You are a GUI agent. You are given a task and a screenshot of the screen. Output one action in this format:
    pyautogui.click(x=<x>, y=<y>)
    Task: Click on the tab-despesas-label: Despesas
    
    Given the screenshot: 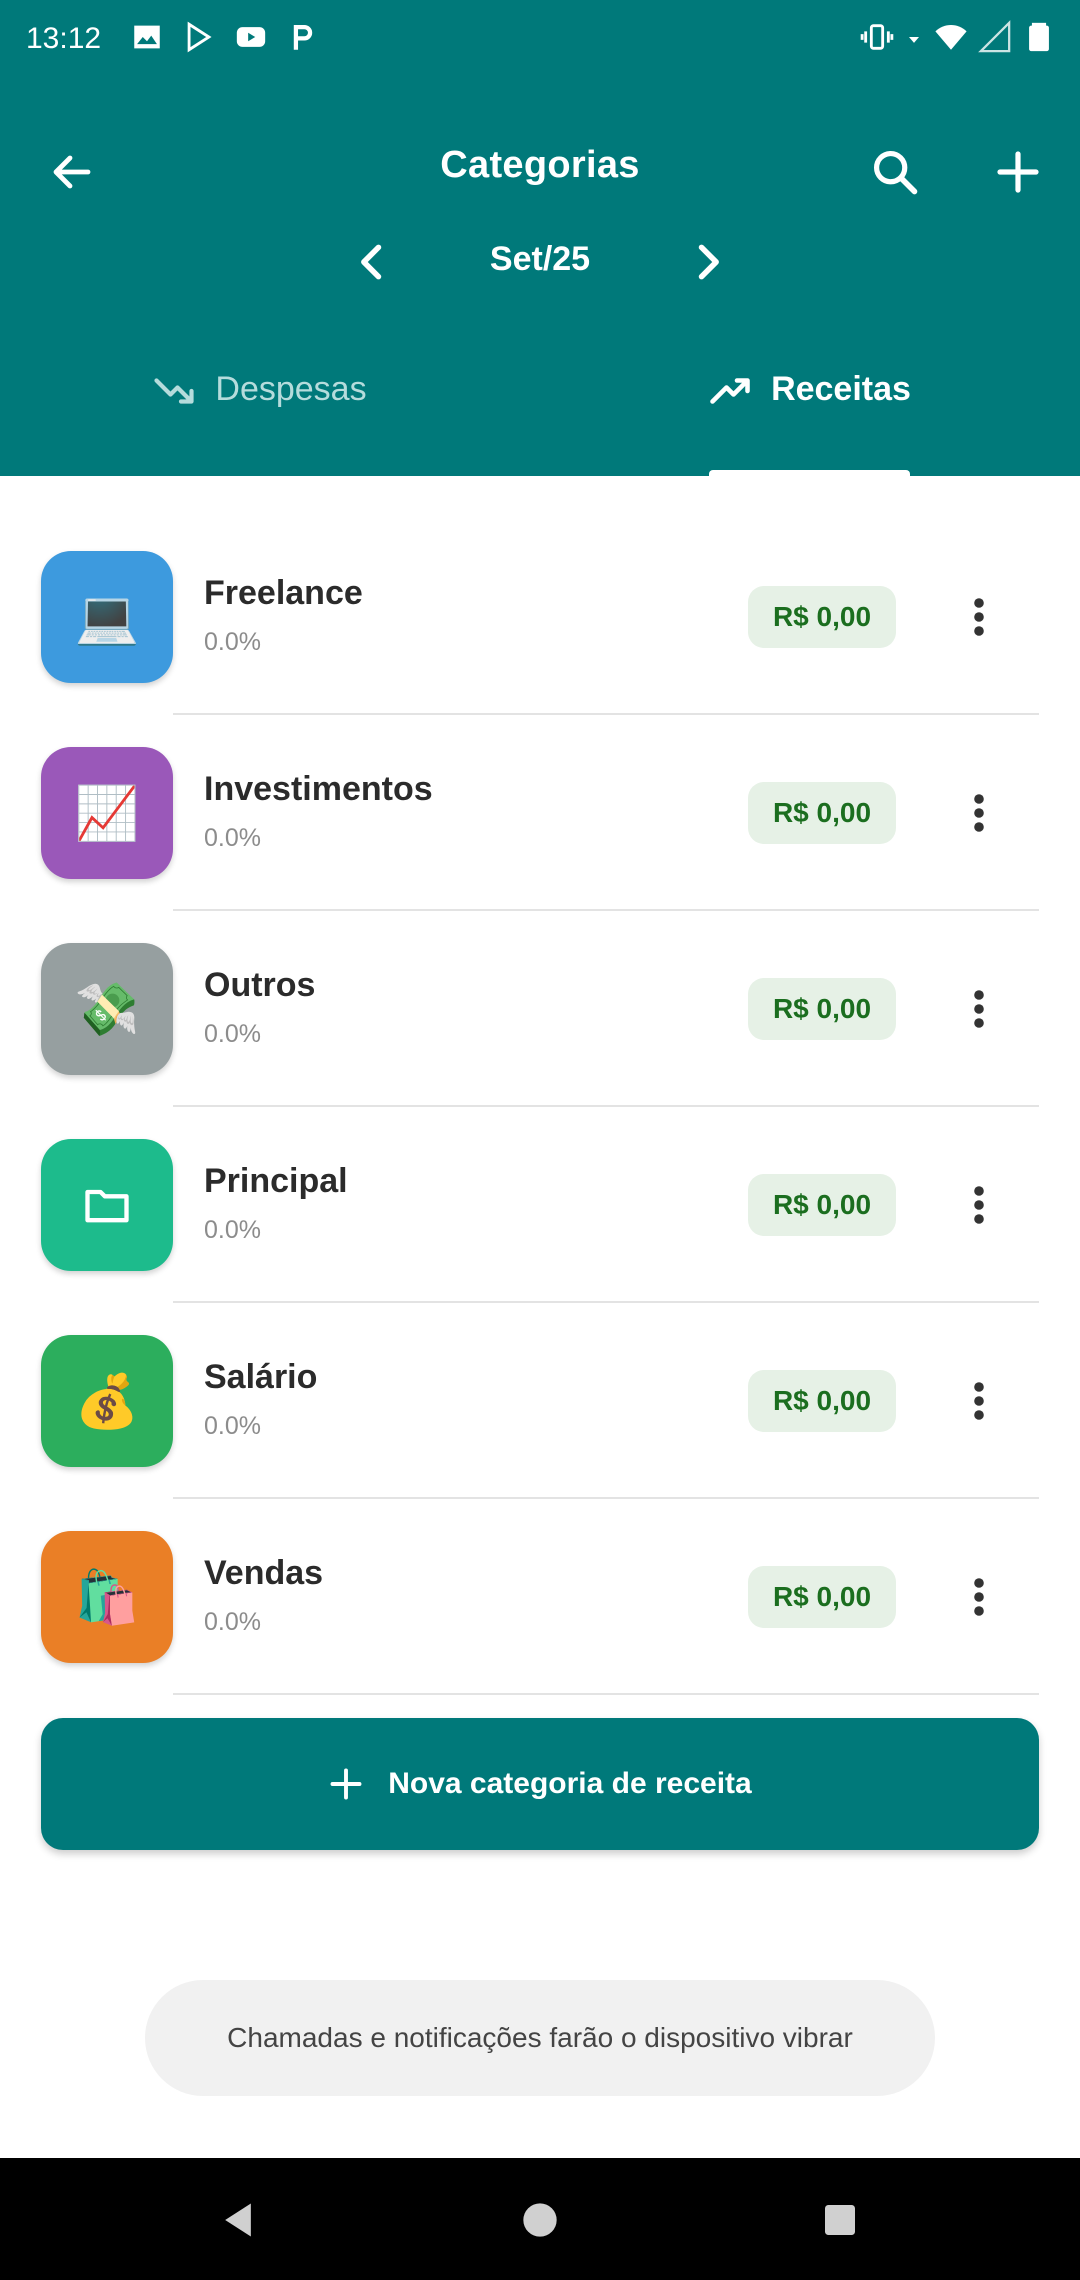 What is the action you would take?
    pyautogui.click(x=291, y=389)
    